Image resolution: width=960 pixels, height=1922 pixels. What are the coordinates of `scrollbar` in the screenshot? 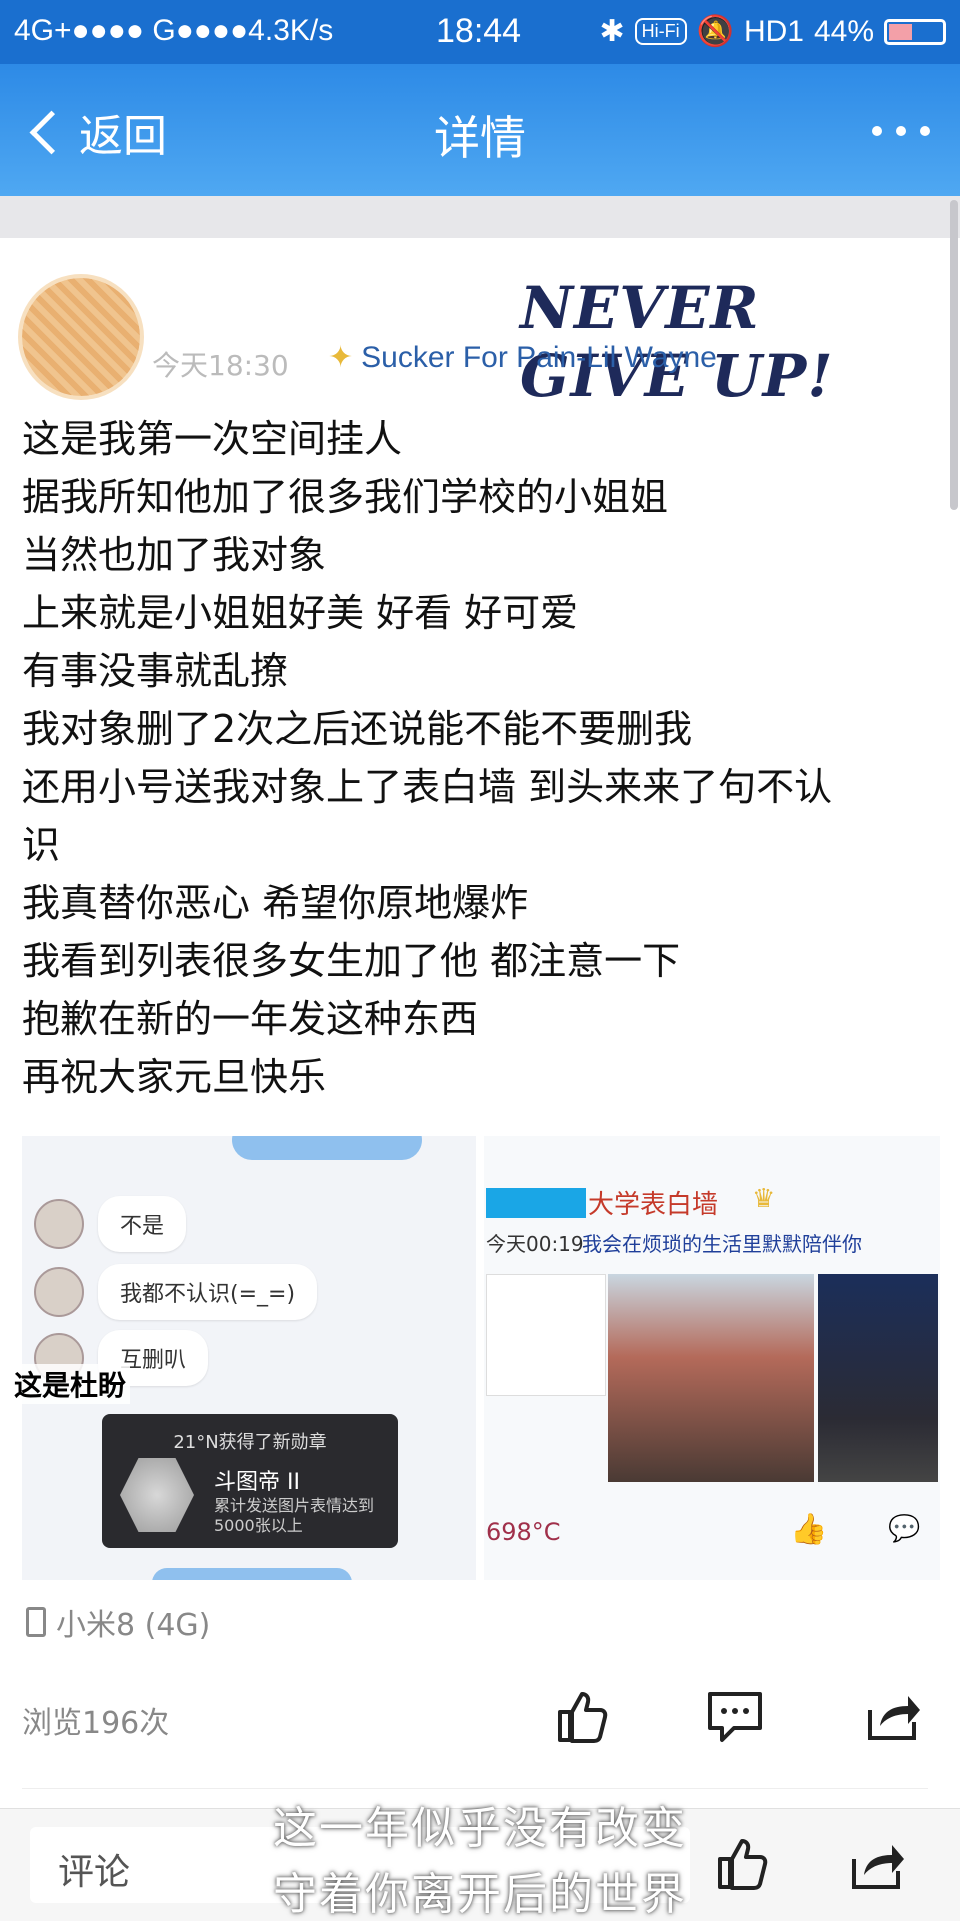 It's located at (954, 355).